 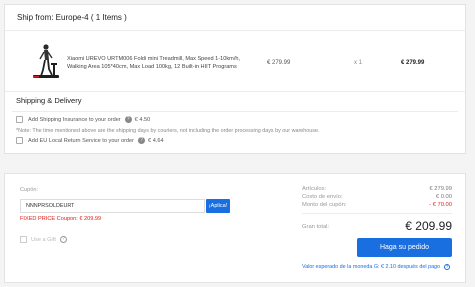 I want to click on summary-articles: Artículos: € 279.99, so click(x=377, y=189).